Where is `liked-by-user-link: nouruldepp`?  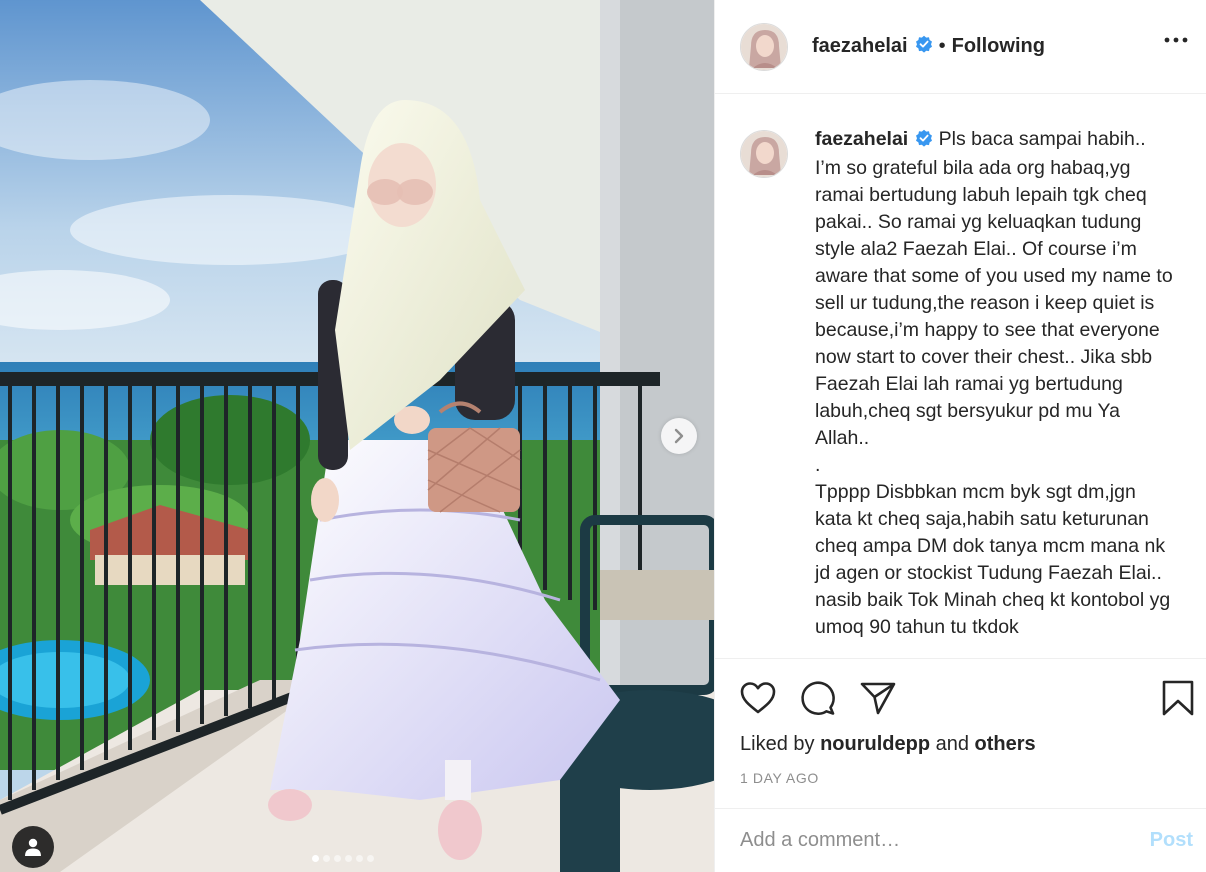
liked-by-user-link: nouruldepp is located at coordinates (875, 744).